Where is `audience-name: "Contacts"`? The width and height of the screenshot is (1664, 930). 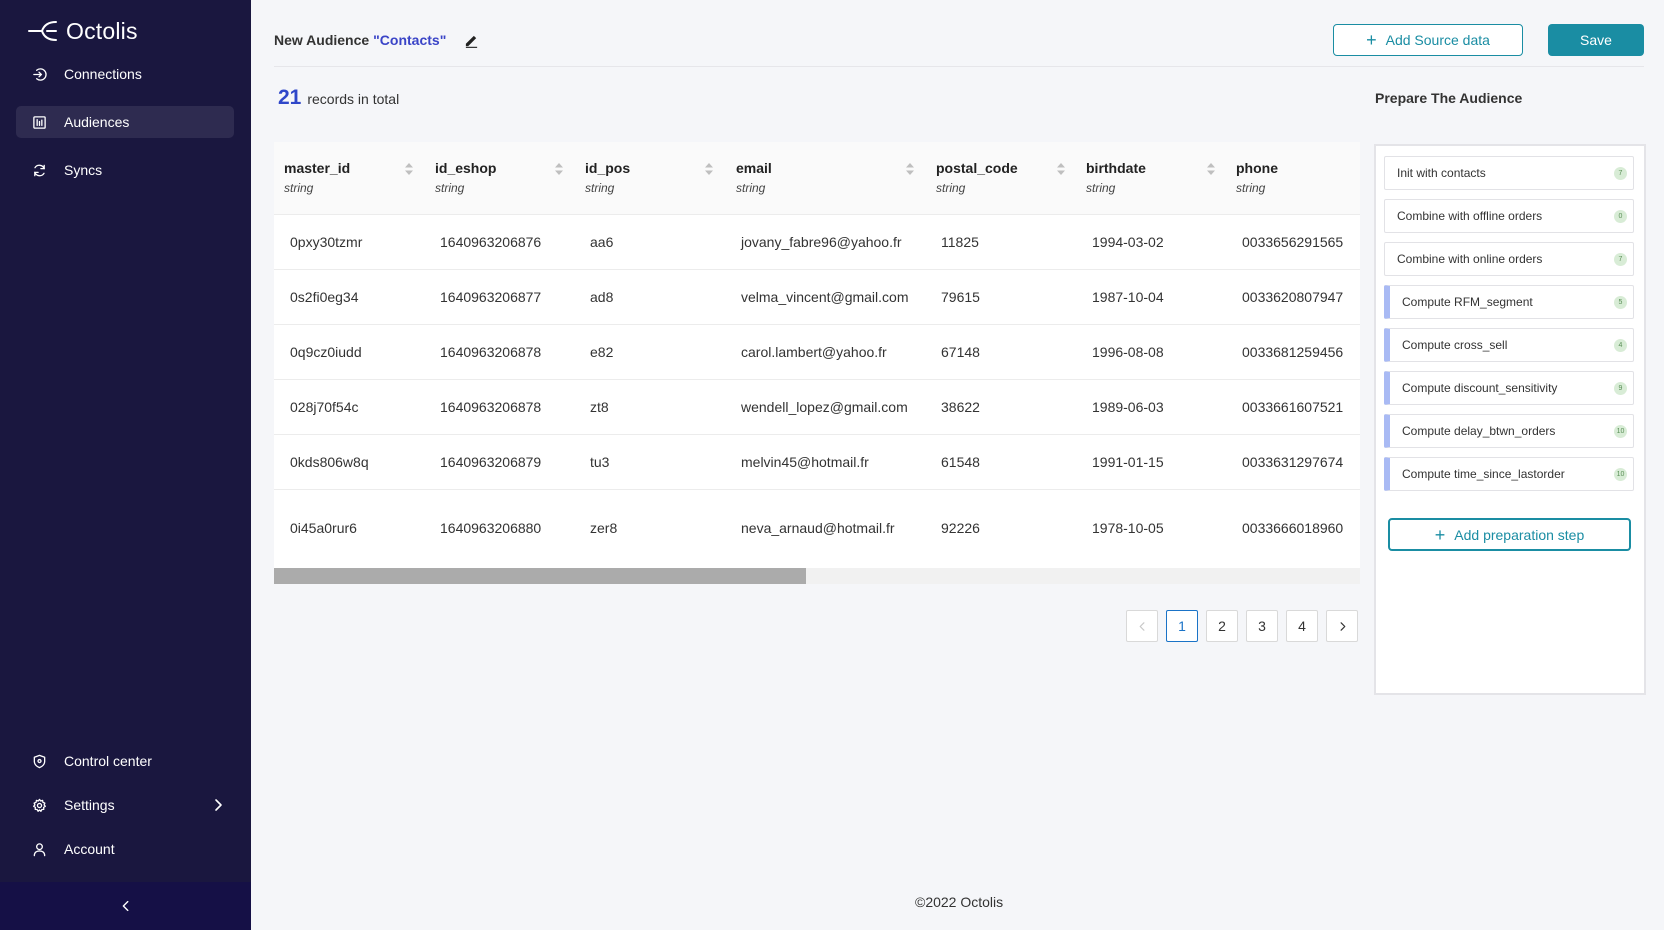
audience-name: "Contacts" is located at coordinates (410, 40).